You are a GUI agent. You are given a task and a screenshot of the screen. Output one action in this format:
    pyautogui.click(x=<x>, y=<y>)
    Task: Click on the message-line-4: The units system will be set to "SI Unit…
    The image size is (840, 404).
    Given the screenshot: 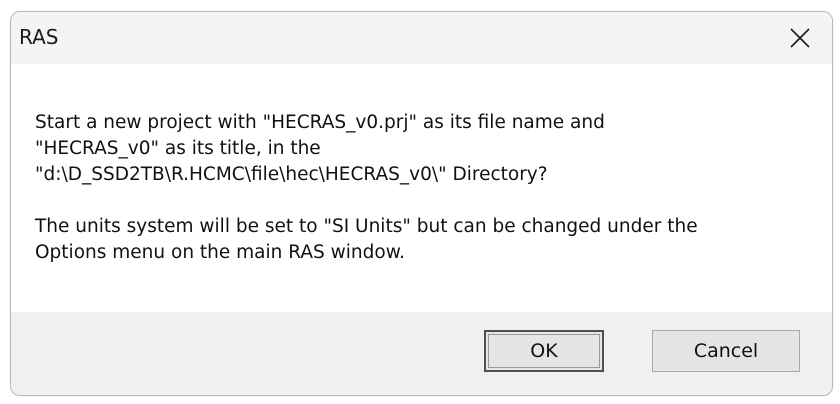 What is the action you would take?
    pyautogui.click(x=366, y=226)
    